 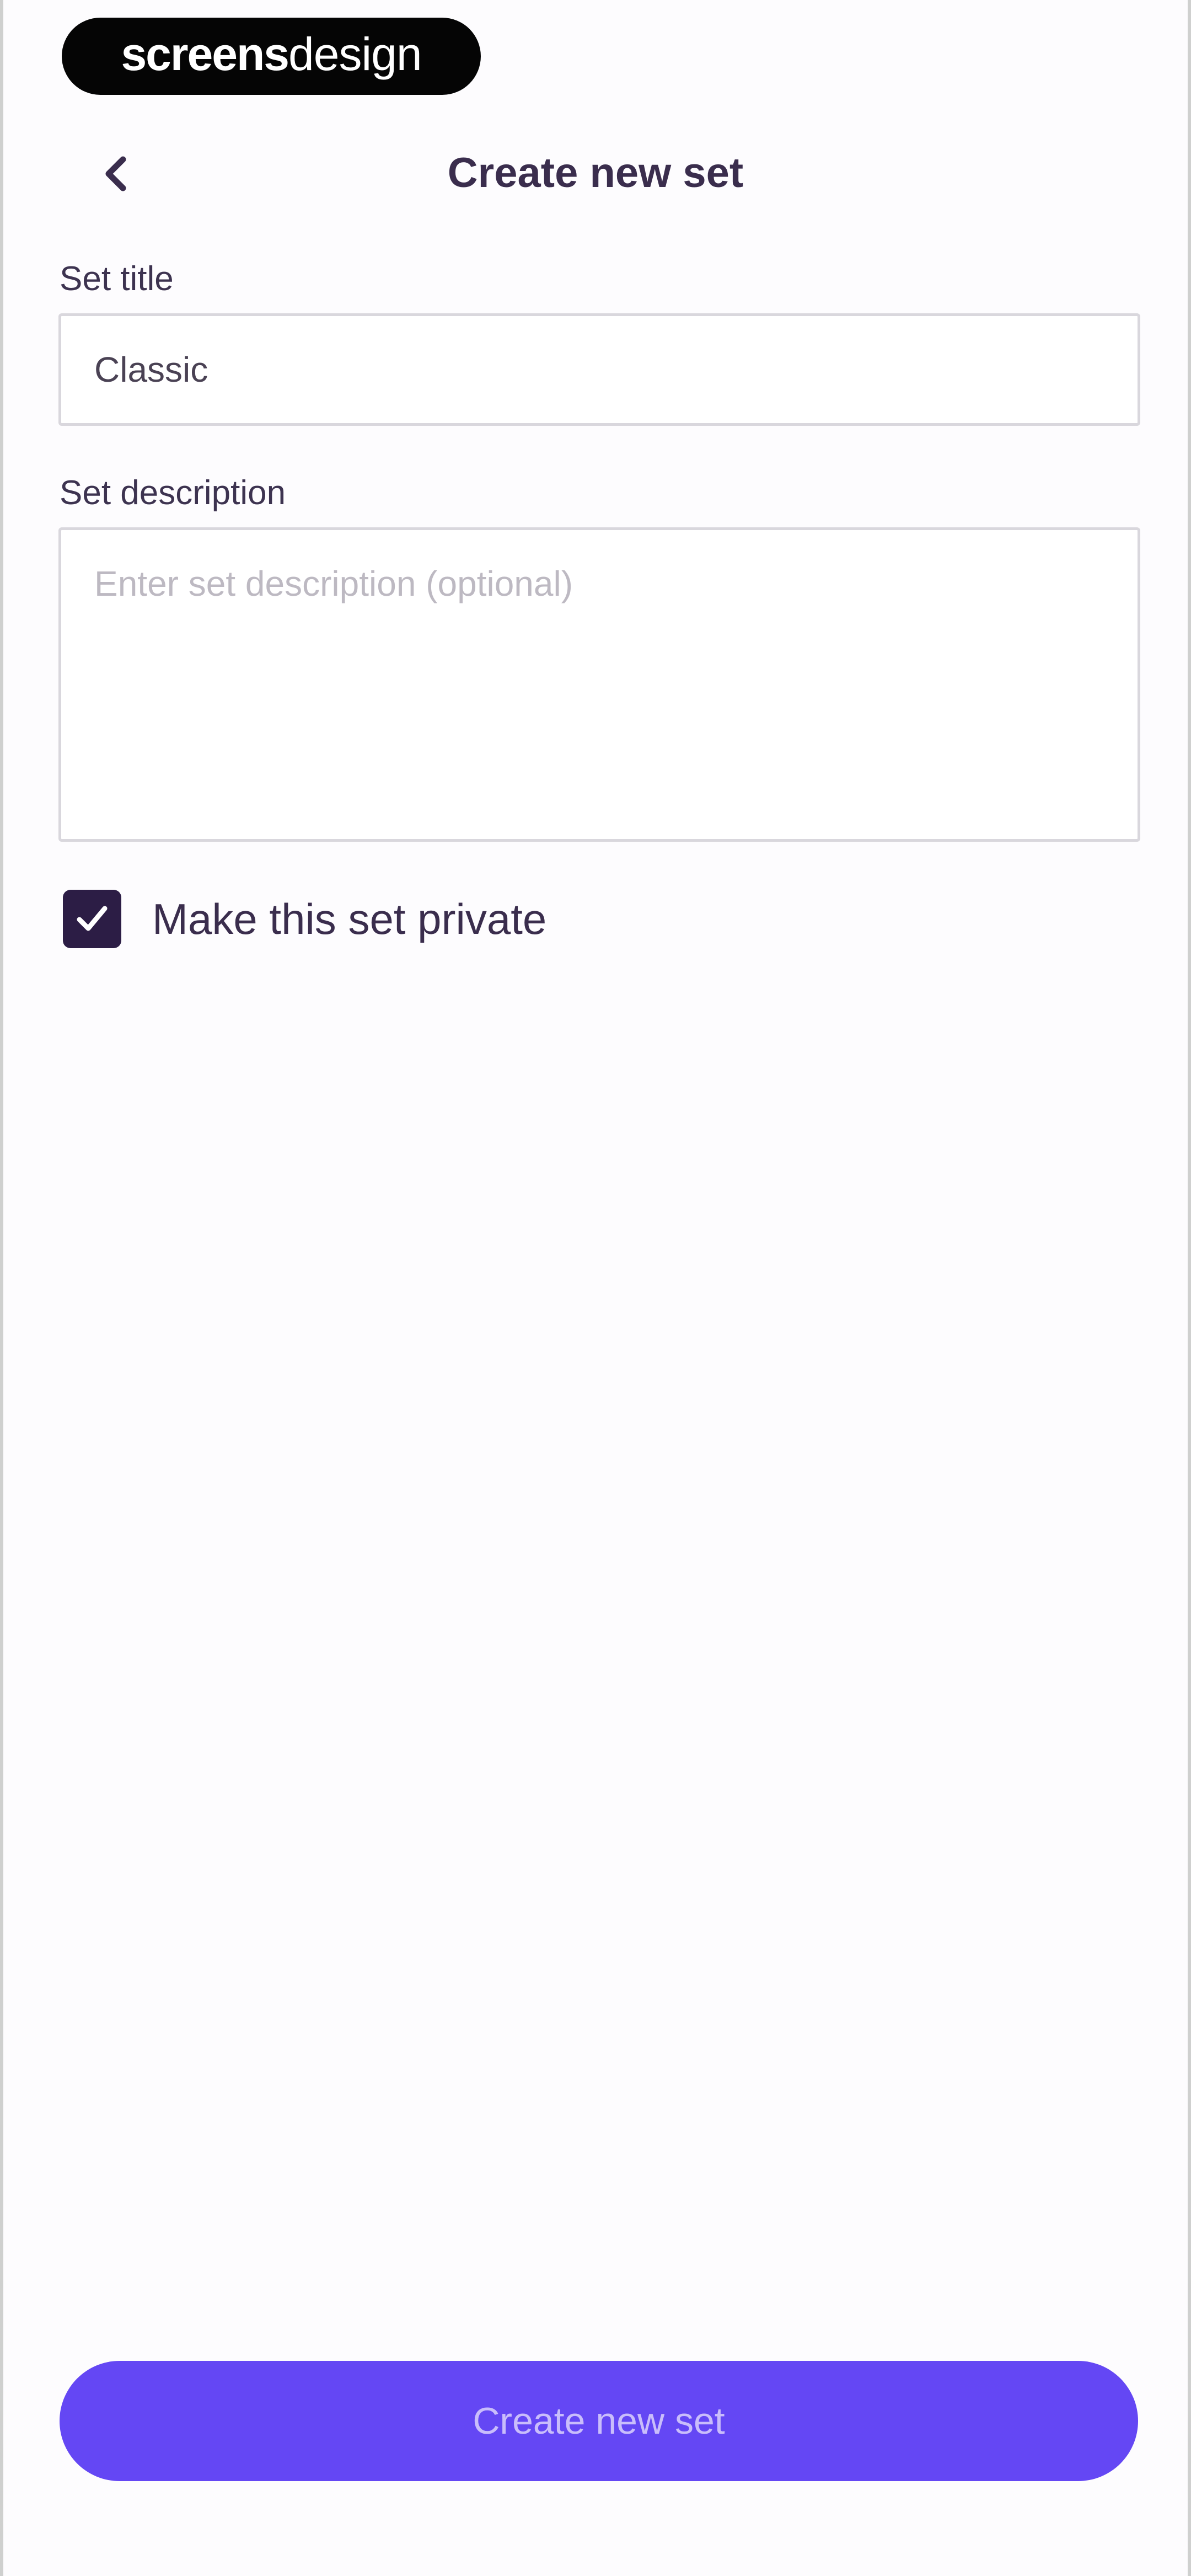 I want to click on private-set-label: Make this set private, so click(x=350, y=918).